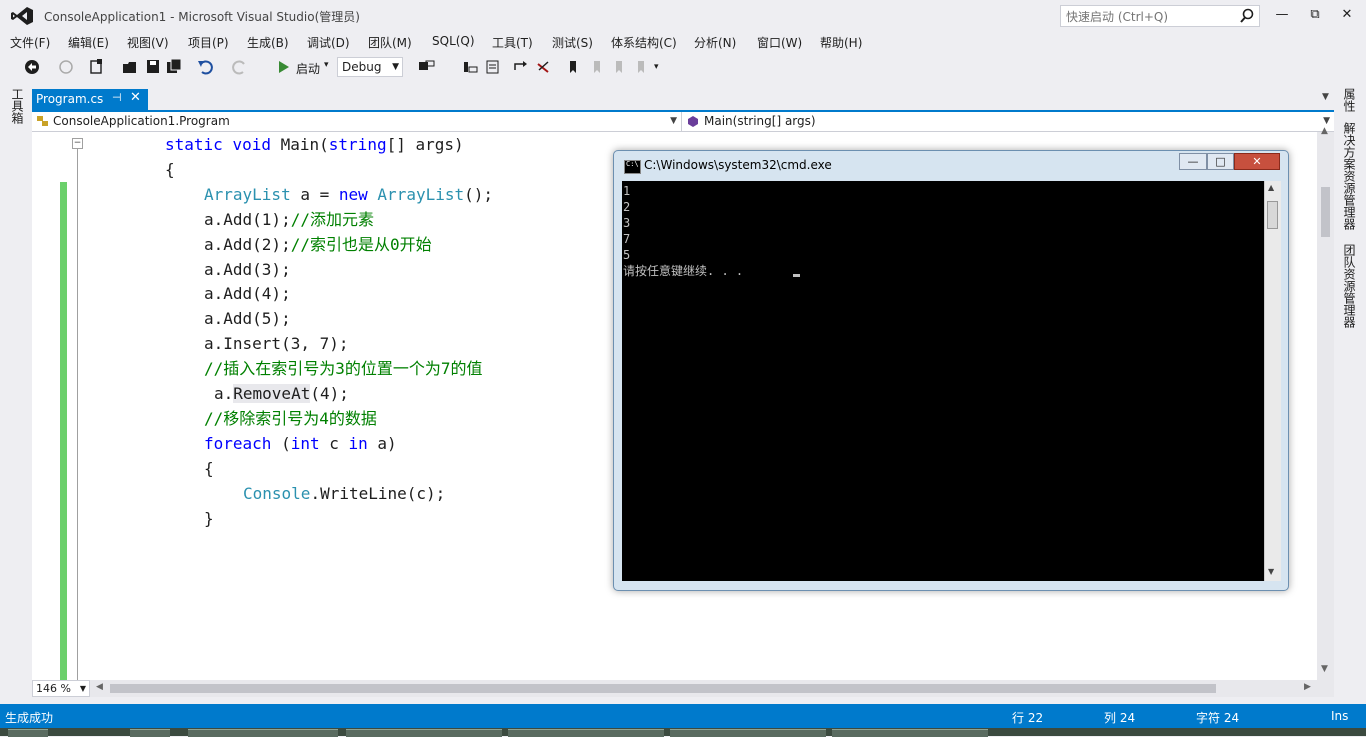 Image resolution: width=1366 pixels, height=737 pixels. What do you see at coordinates (328, 42) in the screenshot?
I see `menu-debug: 调试(D)` at bounding box center [328, 42].